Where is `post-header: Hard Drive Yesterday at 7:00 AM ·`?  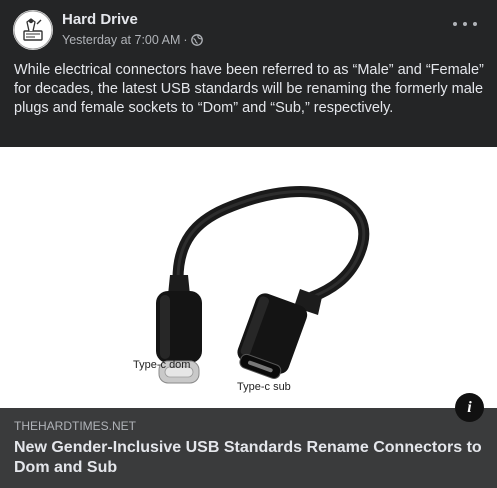 post-header: Hard Drive Yesterday at 7:00 AM · is located at coordinates (248, 29).